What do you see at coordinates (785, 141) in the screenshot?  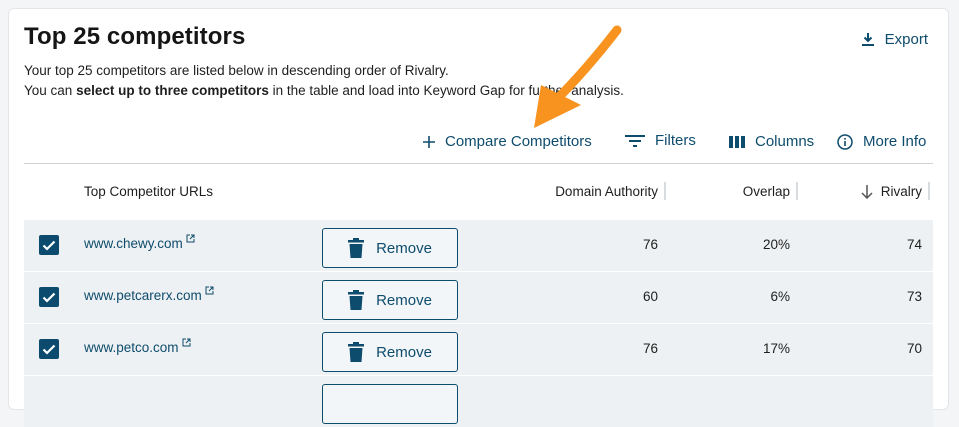 I see `columns-label: Columns` at bounding box center [785, 141].